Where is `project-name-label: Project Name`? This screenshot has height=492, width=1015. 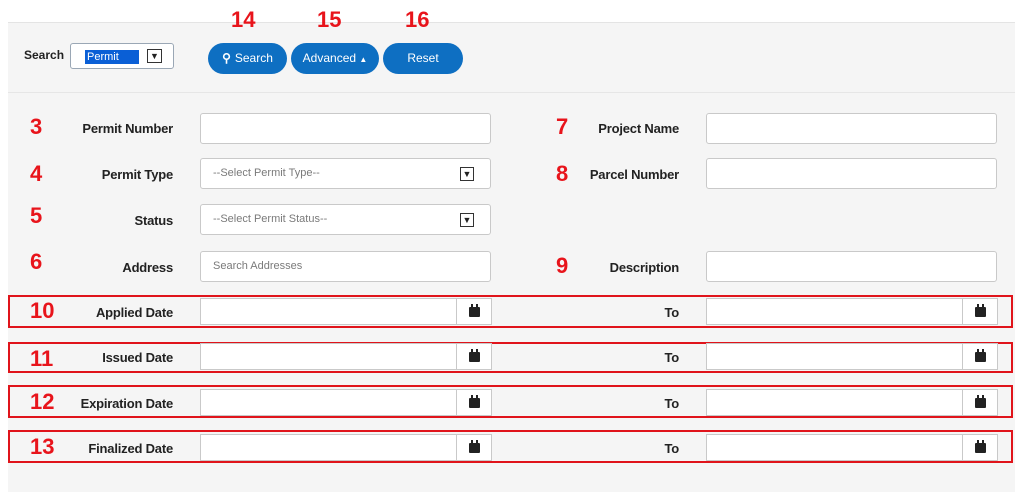 project-name-label: Project Name is located at coordinates (638, 128).